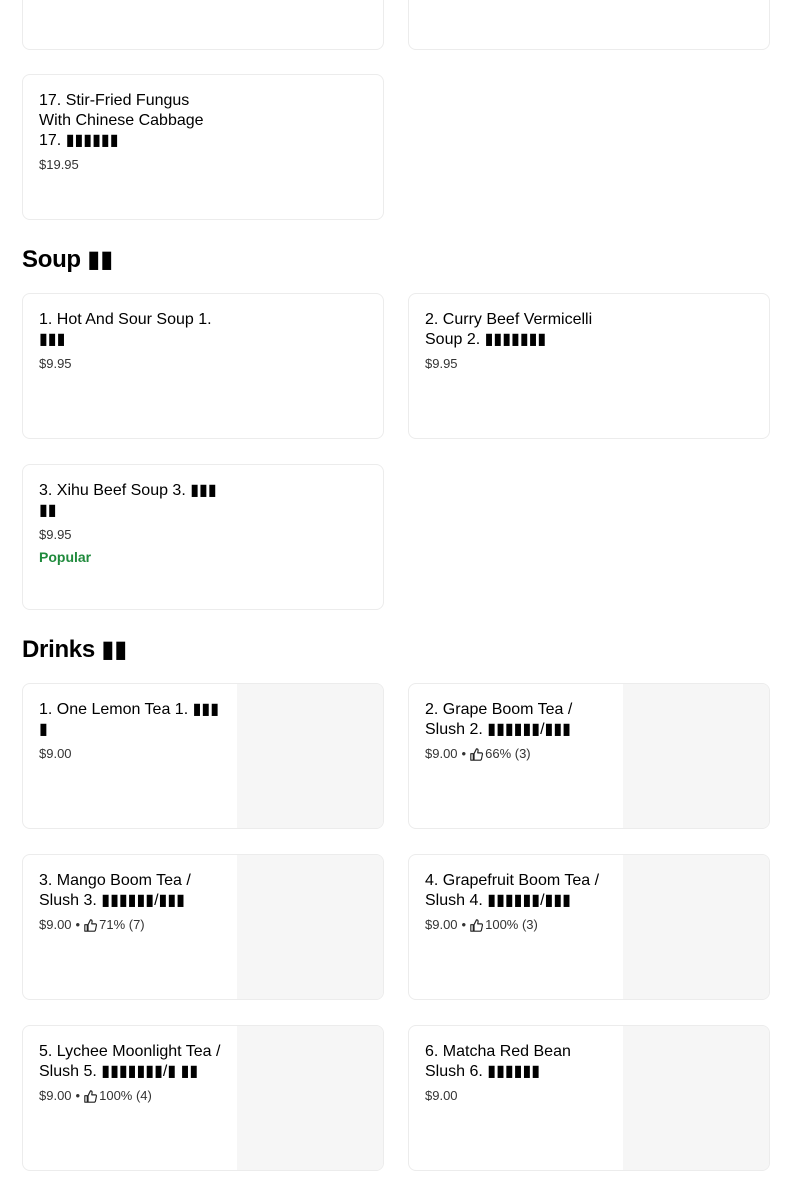 The width and height of the screenshot is (804, 1192). I want to click on menu-item-meta: $9.00 • 66% (3), so click(517, 754).